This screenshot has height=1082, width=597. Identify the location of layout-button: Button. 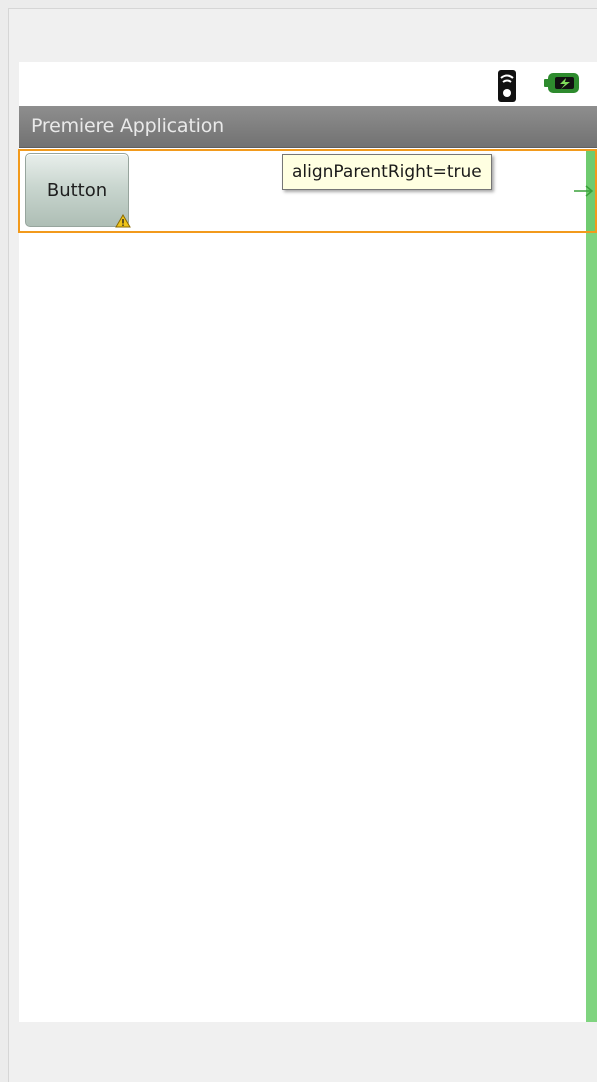
(77, 190).